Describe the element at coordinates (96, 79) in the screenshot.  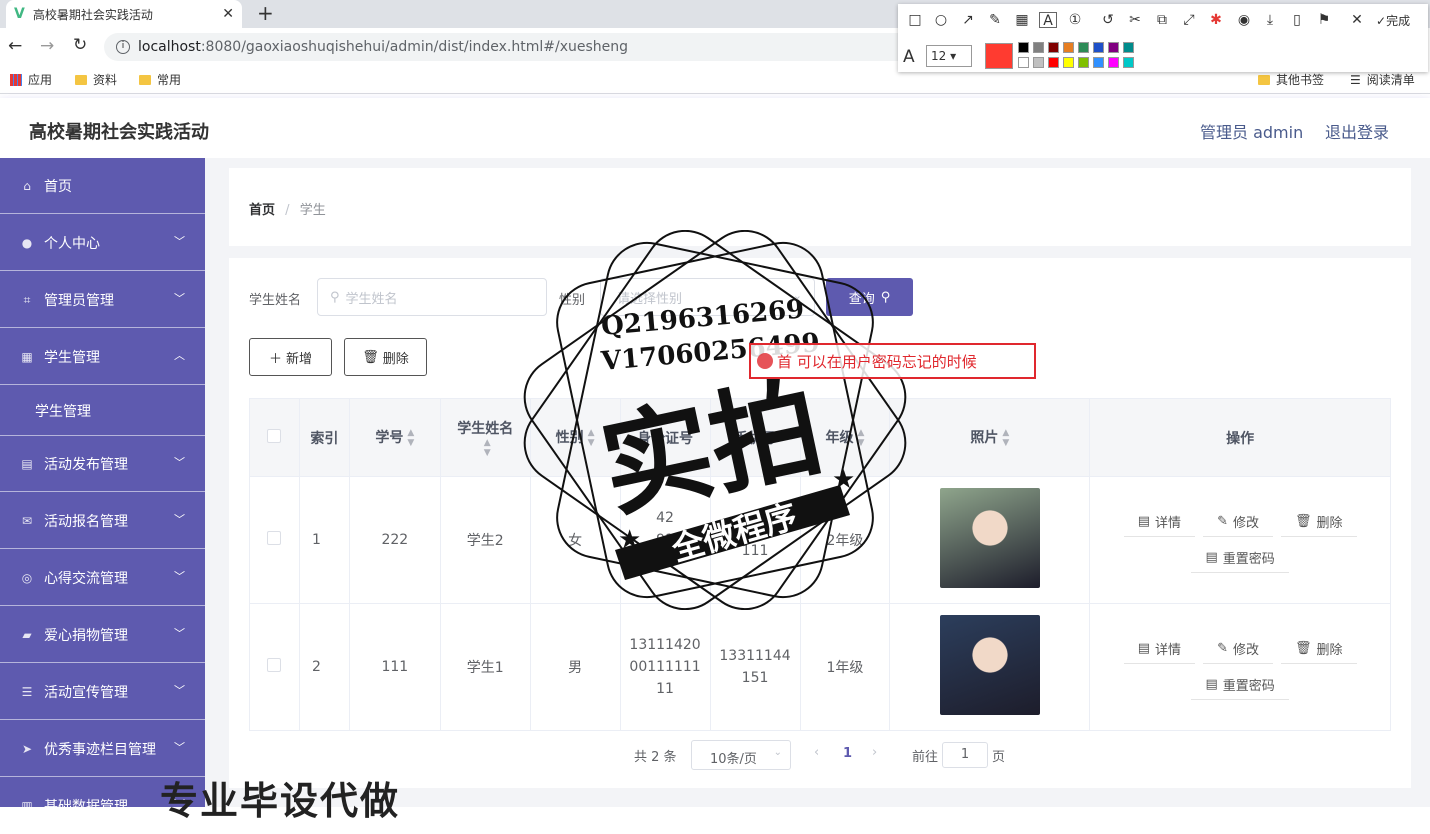
I see `bookmark-folder-ziliao: 资料` at that location.